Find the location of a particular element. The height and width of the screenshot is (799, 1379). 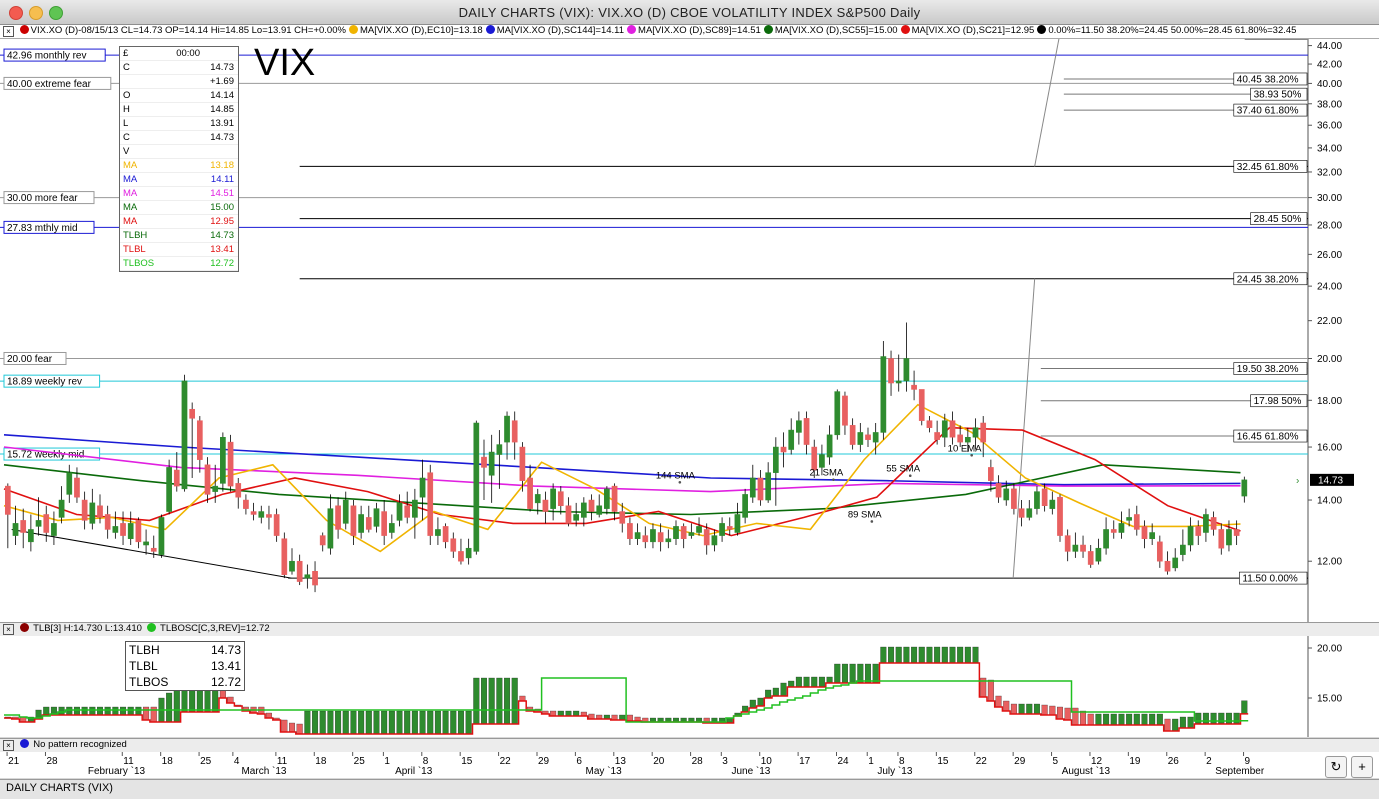

zoom-in-button: + is located at coordinates (1362, 767).